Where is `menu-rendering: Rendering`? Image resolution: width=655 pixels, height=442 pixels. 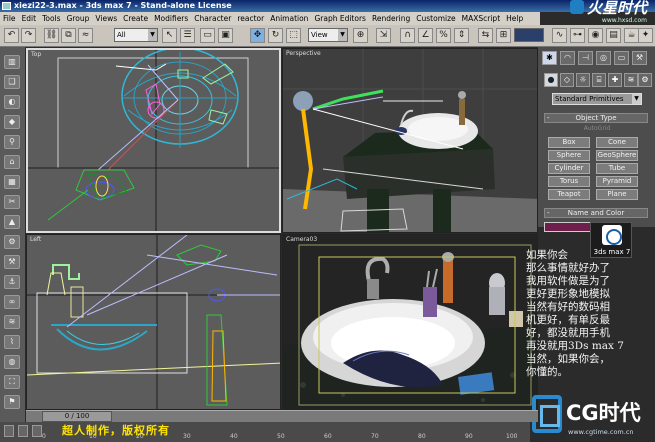 menu-rendering: Rendering is located at coordinates (391, 18).